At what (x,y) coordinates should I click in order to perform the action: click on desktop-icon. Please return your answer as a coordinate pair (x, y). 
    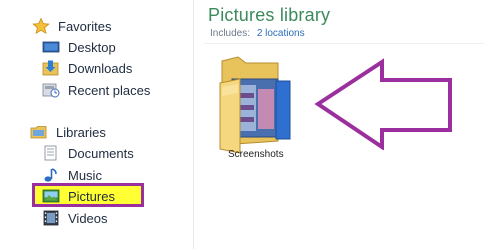
    Looking at the image, I should click on (51, 47).